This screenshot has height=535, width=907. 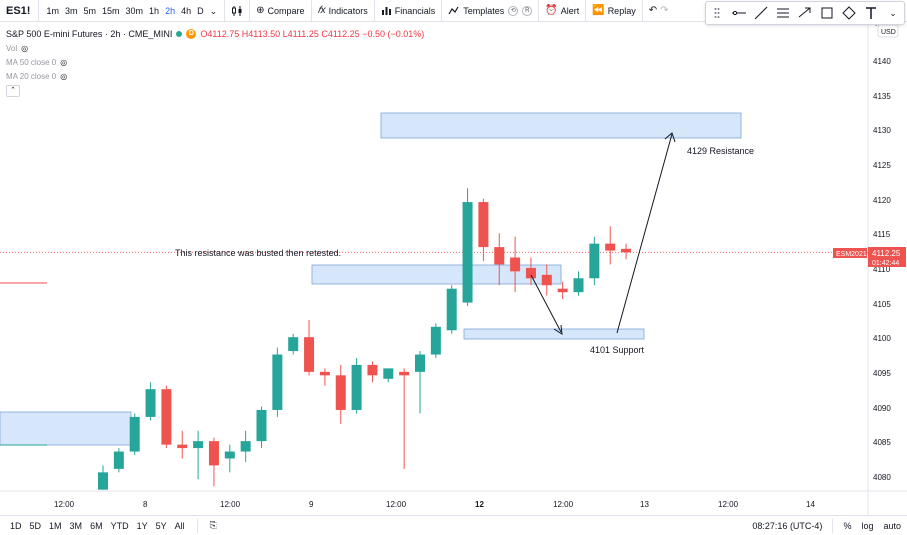 What do you see at coordinates (52, 11) in the screenshot?
I see `interval-1m: 1m` at bounding box center [52, 11].